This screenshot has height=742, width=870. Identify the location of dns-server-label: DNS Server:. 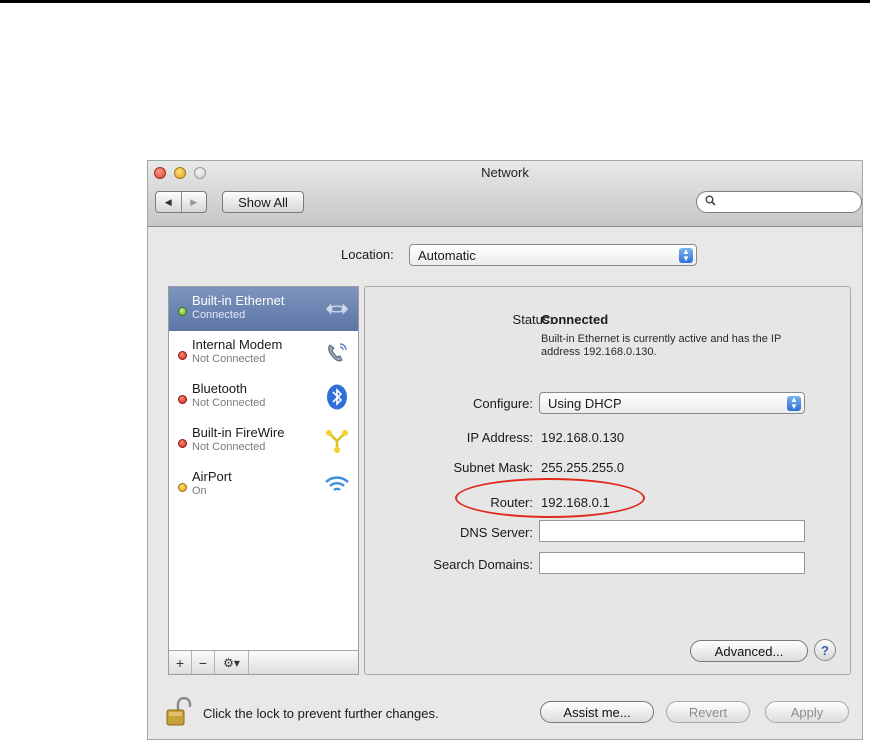
(496, 532).